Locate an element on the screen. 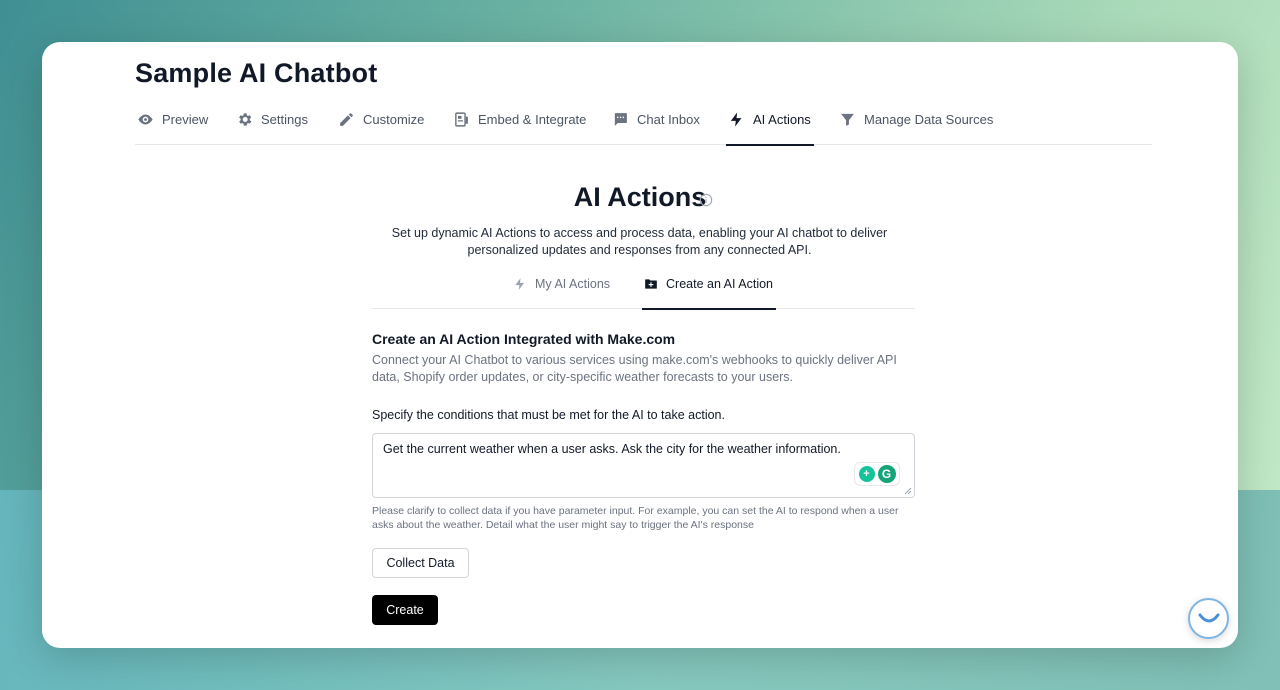  chat-launcher-button is located at coordinates (1208, 618).